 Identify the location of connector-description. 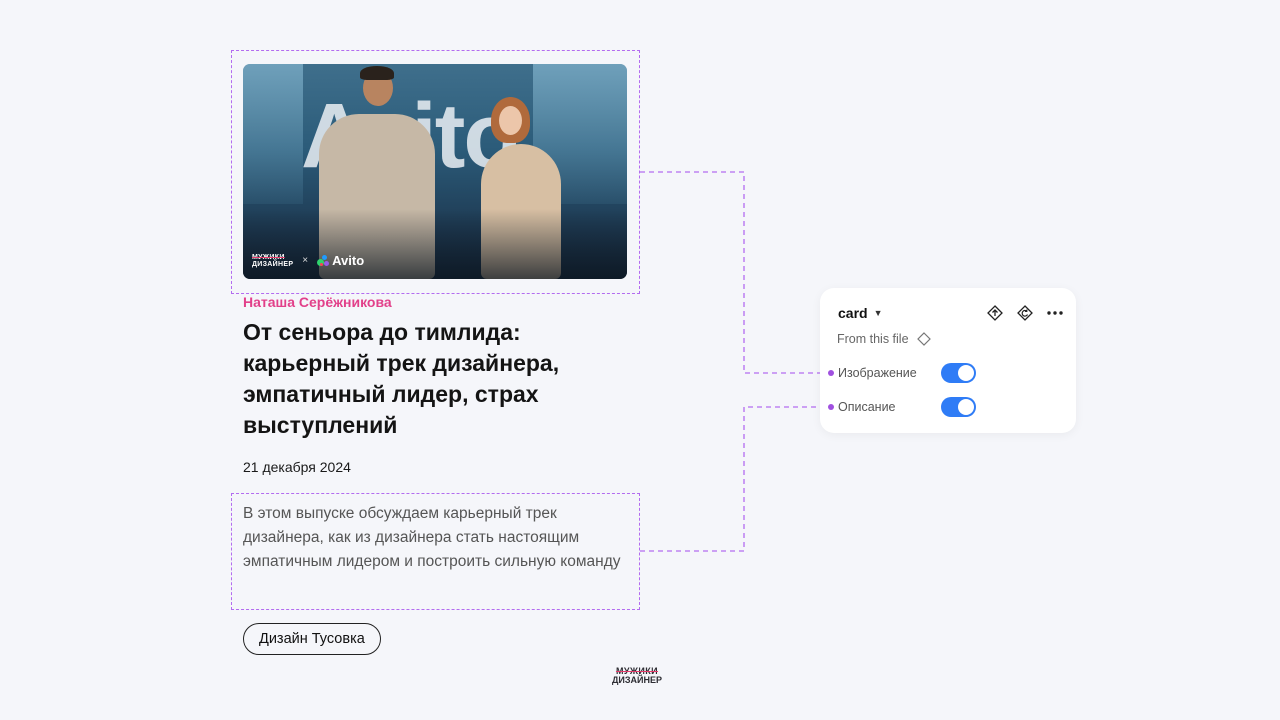
(734, 479).